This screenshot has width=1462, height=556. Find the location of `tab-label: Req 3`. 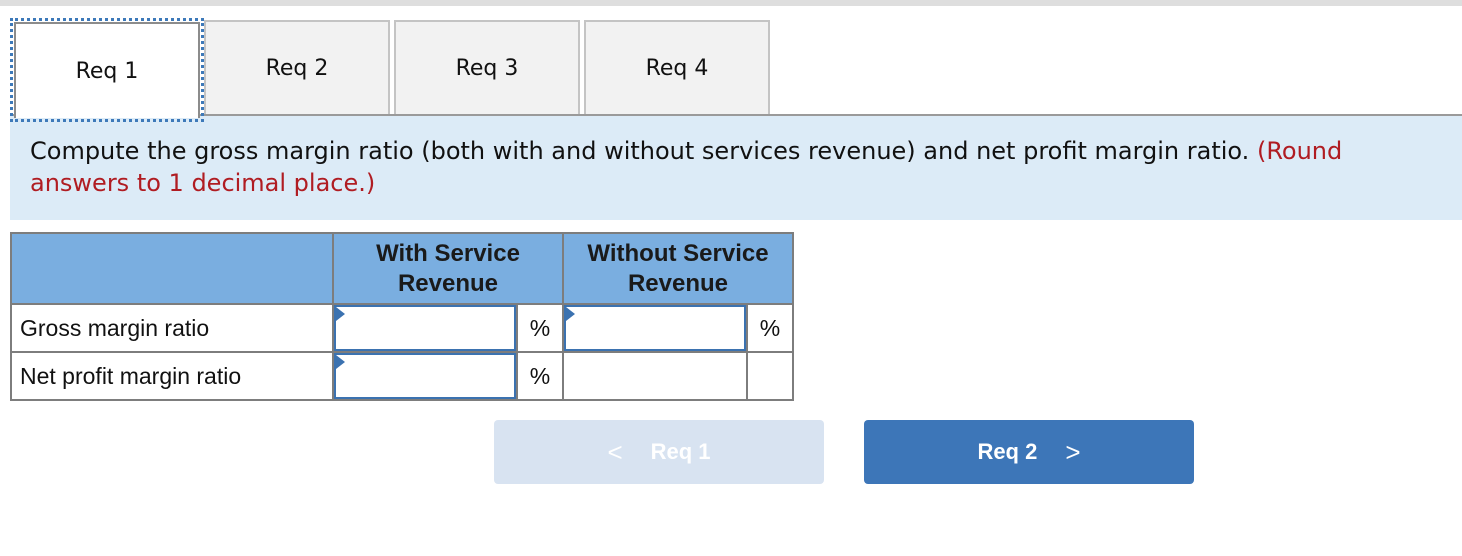

tab-label: Req 3 is located at coordinates (487, 68).